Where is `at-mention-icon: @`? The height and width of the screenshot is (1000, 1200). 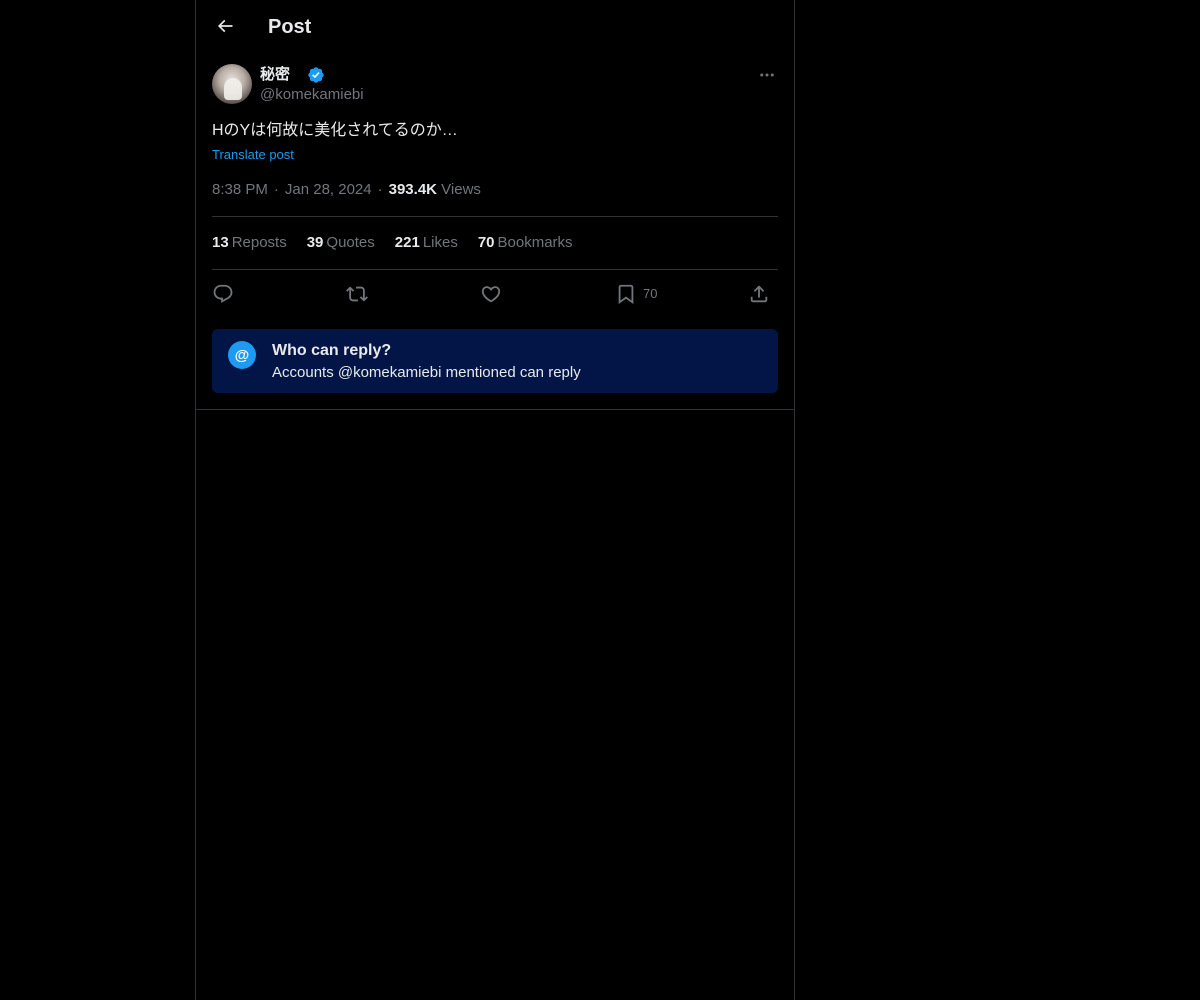 at-mention-icon: @ is located at coordinates (242, 355).